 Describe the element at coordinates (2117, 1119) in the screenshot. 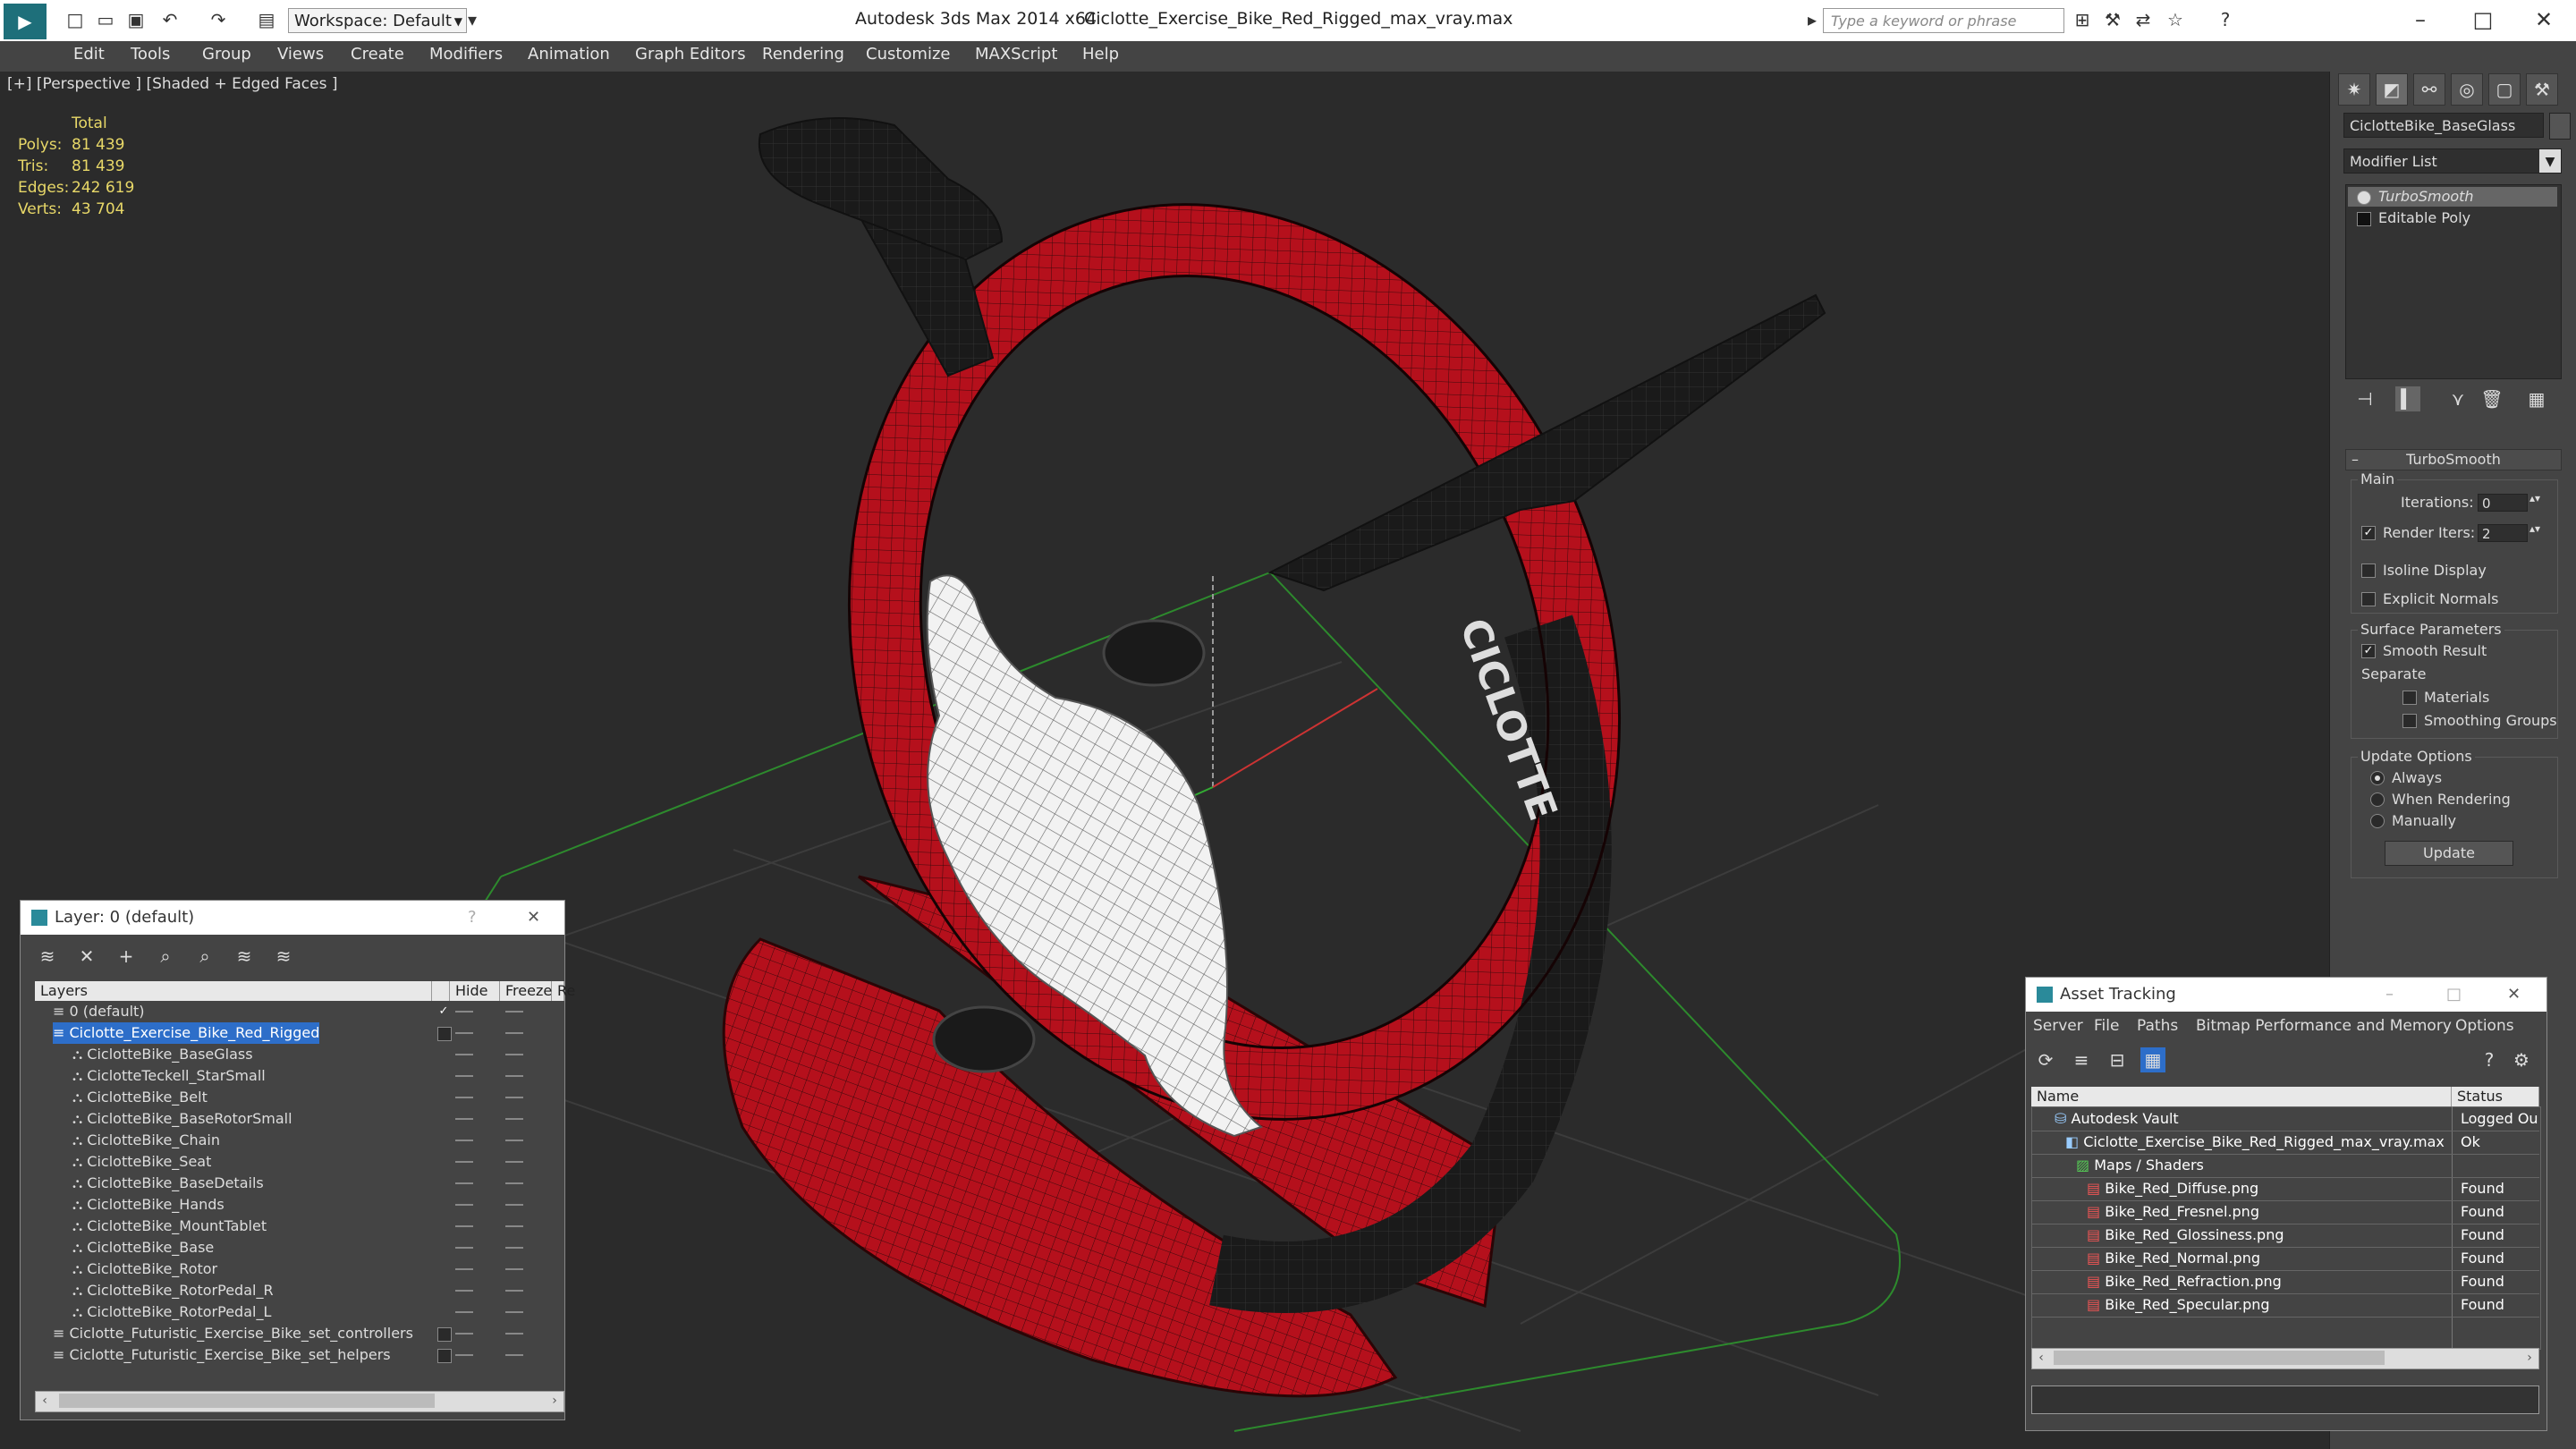

I see `asset-row: ⛁ Autodesk Vault` at that location.